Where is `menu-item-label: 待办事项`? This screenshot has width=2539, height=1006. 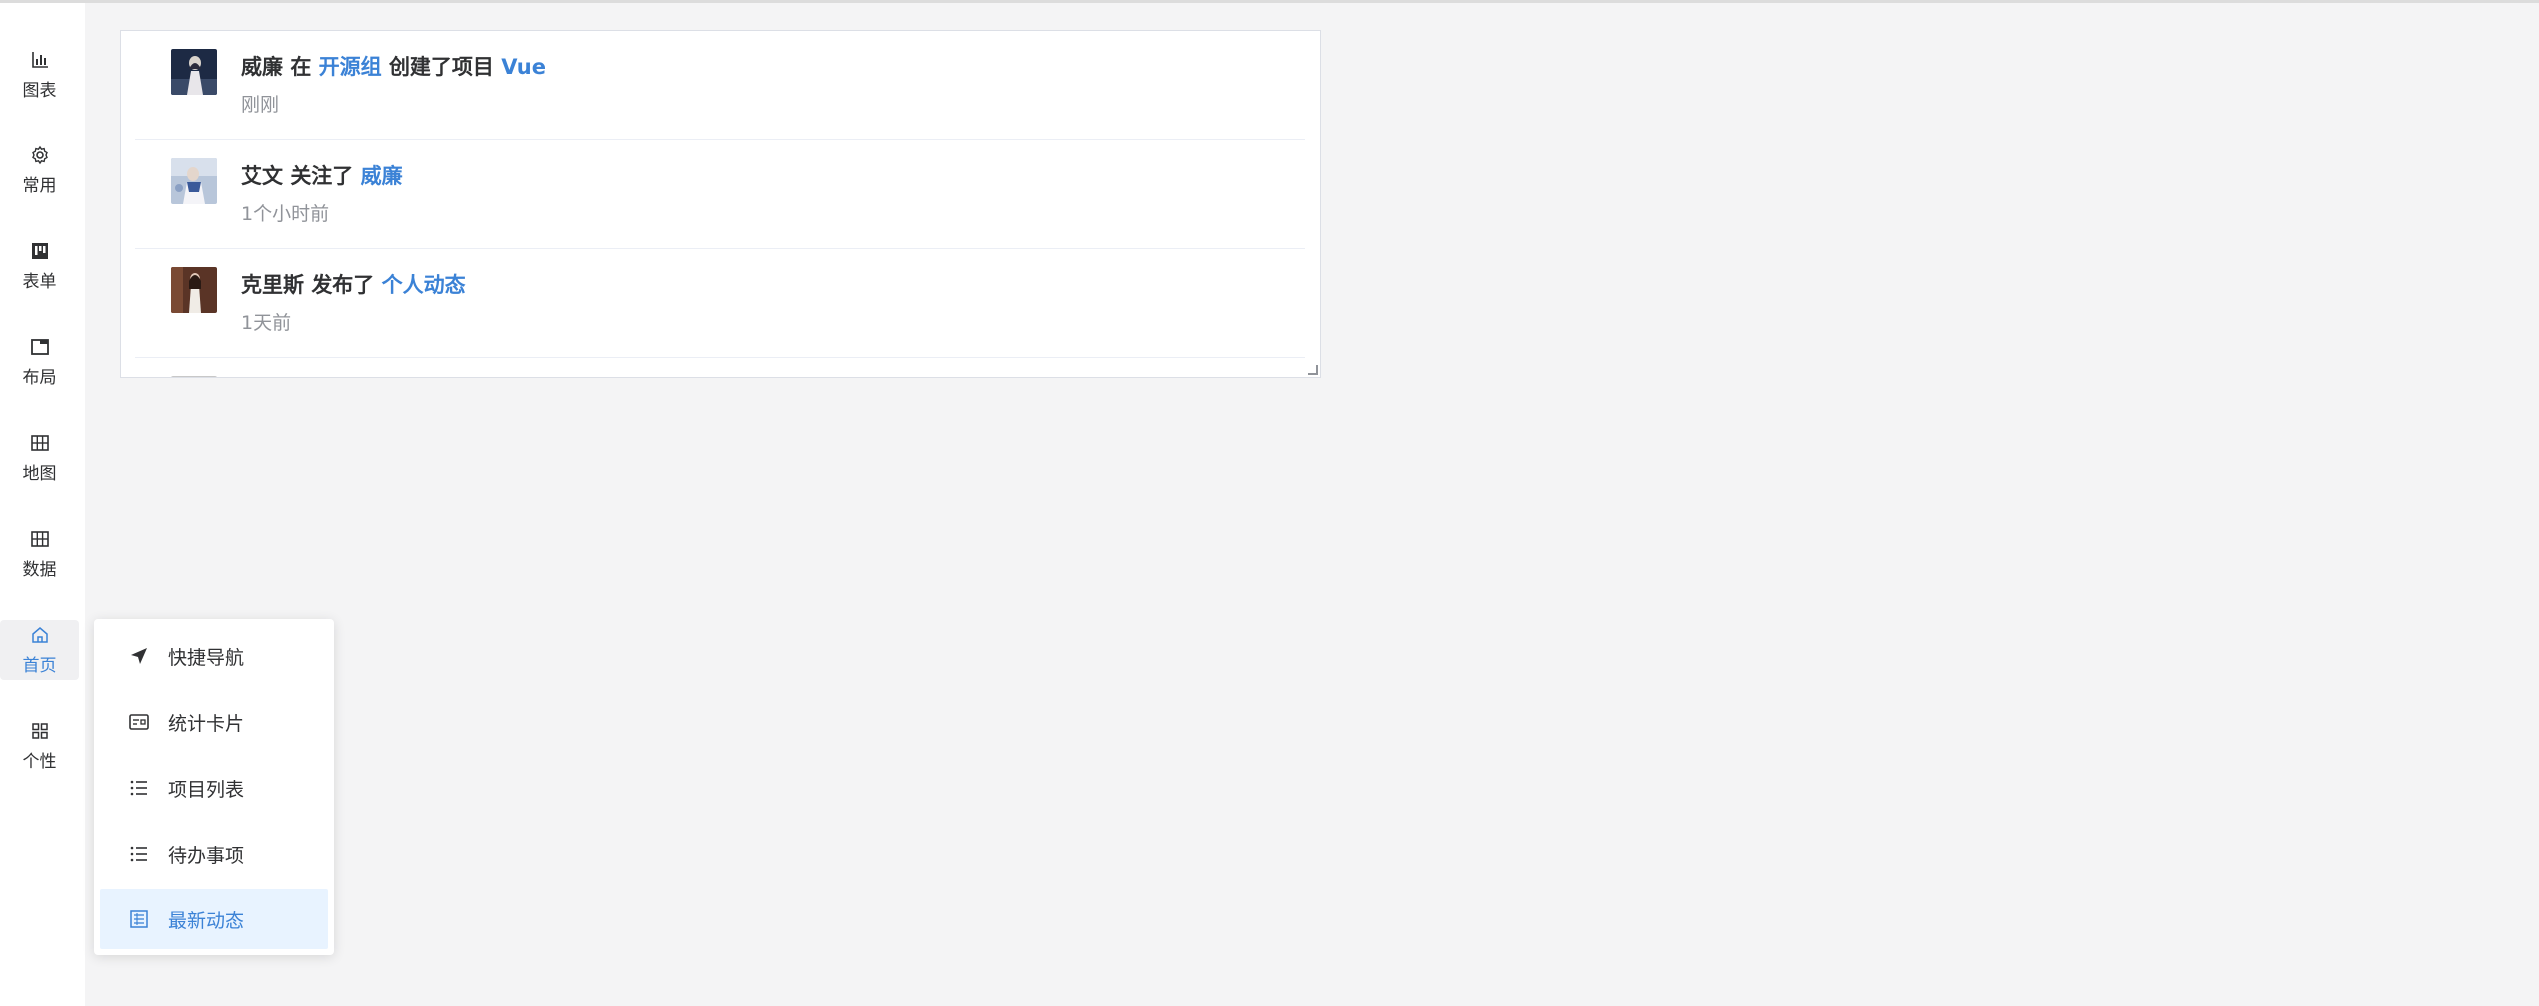
menu-item-label: 待办事项 is located at coordinates (206, 855).